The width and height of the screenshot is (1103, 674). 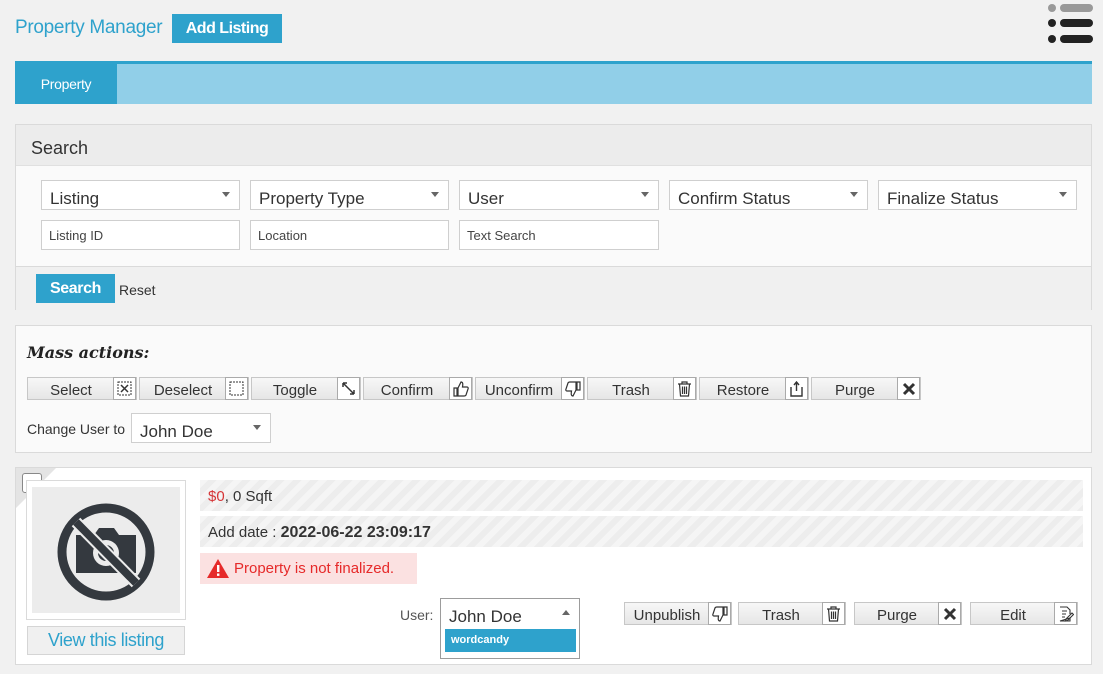 What do you see at coordinates (76, 429) in the screenshot?
I see `change-user-label: Change User to` at bounding box center [76, 429].